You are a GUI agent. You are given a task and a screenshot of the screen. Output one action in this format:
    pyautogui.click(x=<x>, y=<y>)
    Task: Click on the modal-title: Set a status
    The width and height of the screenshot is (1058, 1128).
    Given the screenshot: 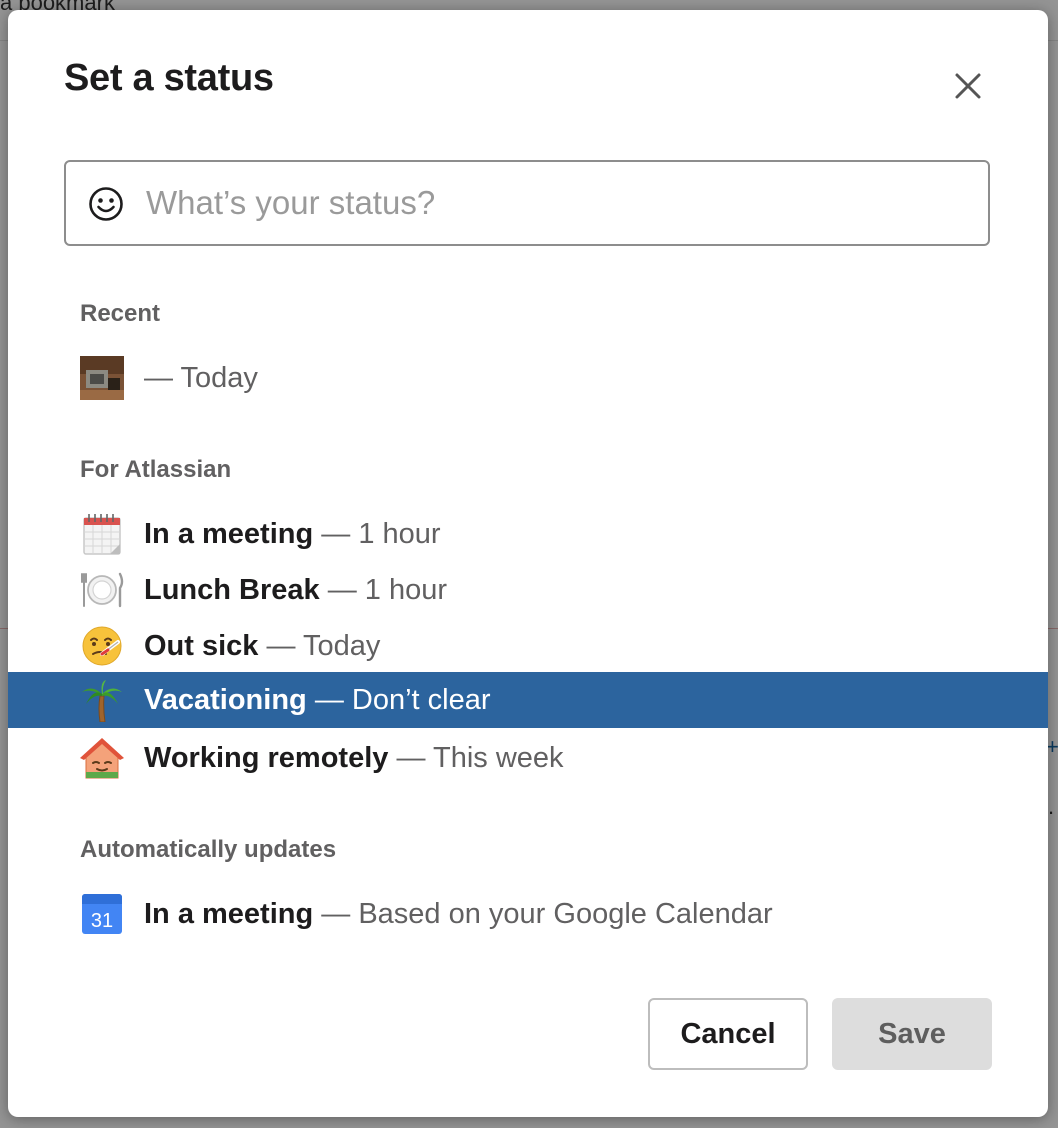 What is the action you would take?
    pyautogui.click(x=169, y=78)
    